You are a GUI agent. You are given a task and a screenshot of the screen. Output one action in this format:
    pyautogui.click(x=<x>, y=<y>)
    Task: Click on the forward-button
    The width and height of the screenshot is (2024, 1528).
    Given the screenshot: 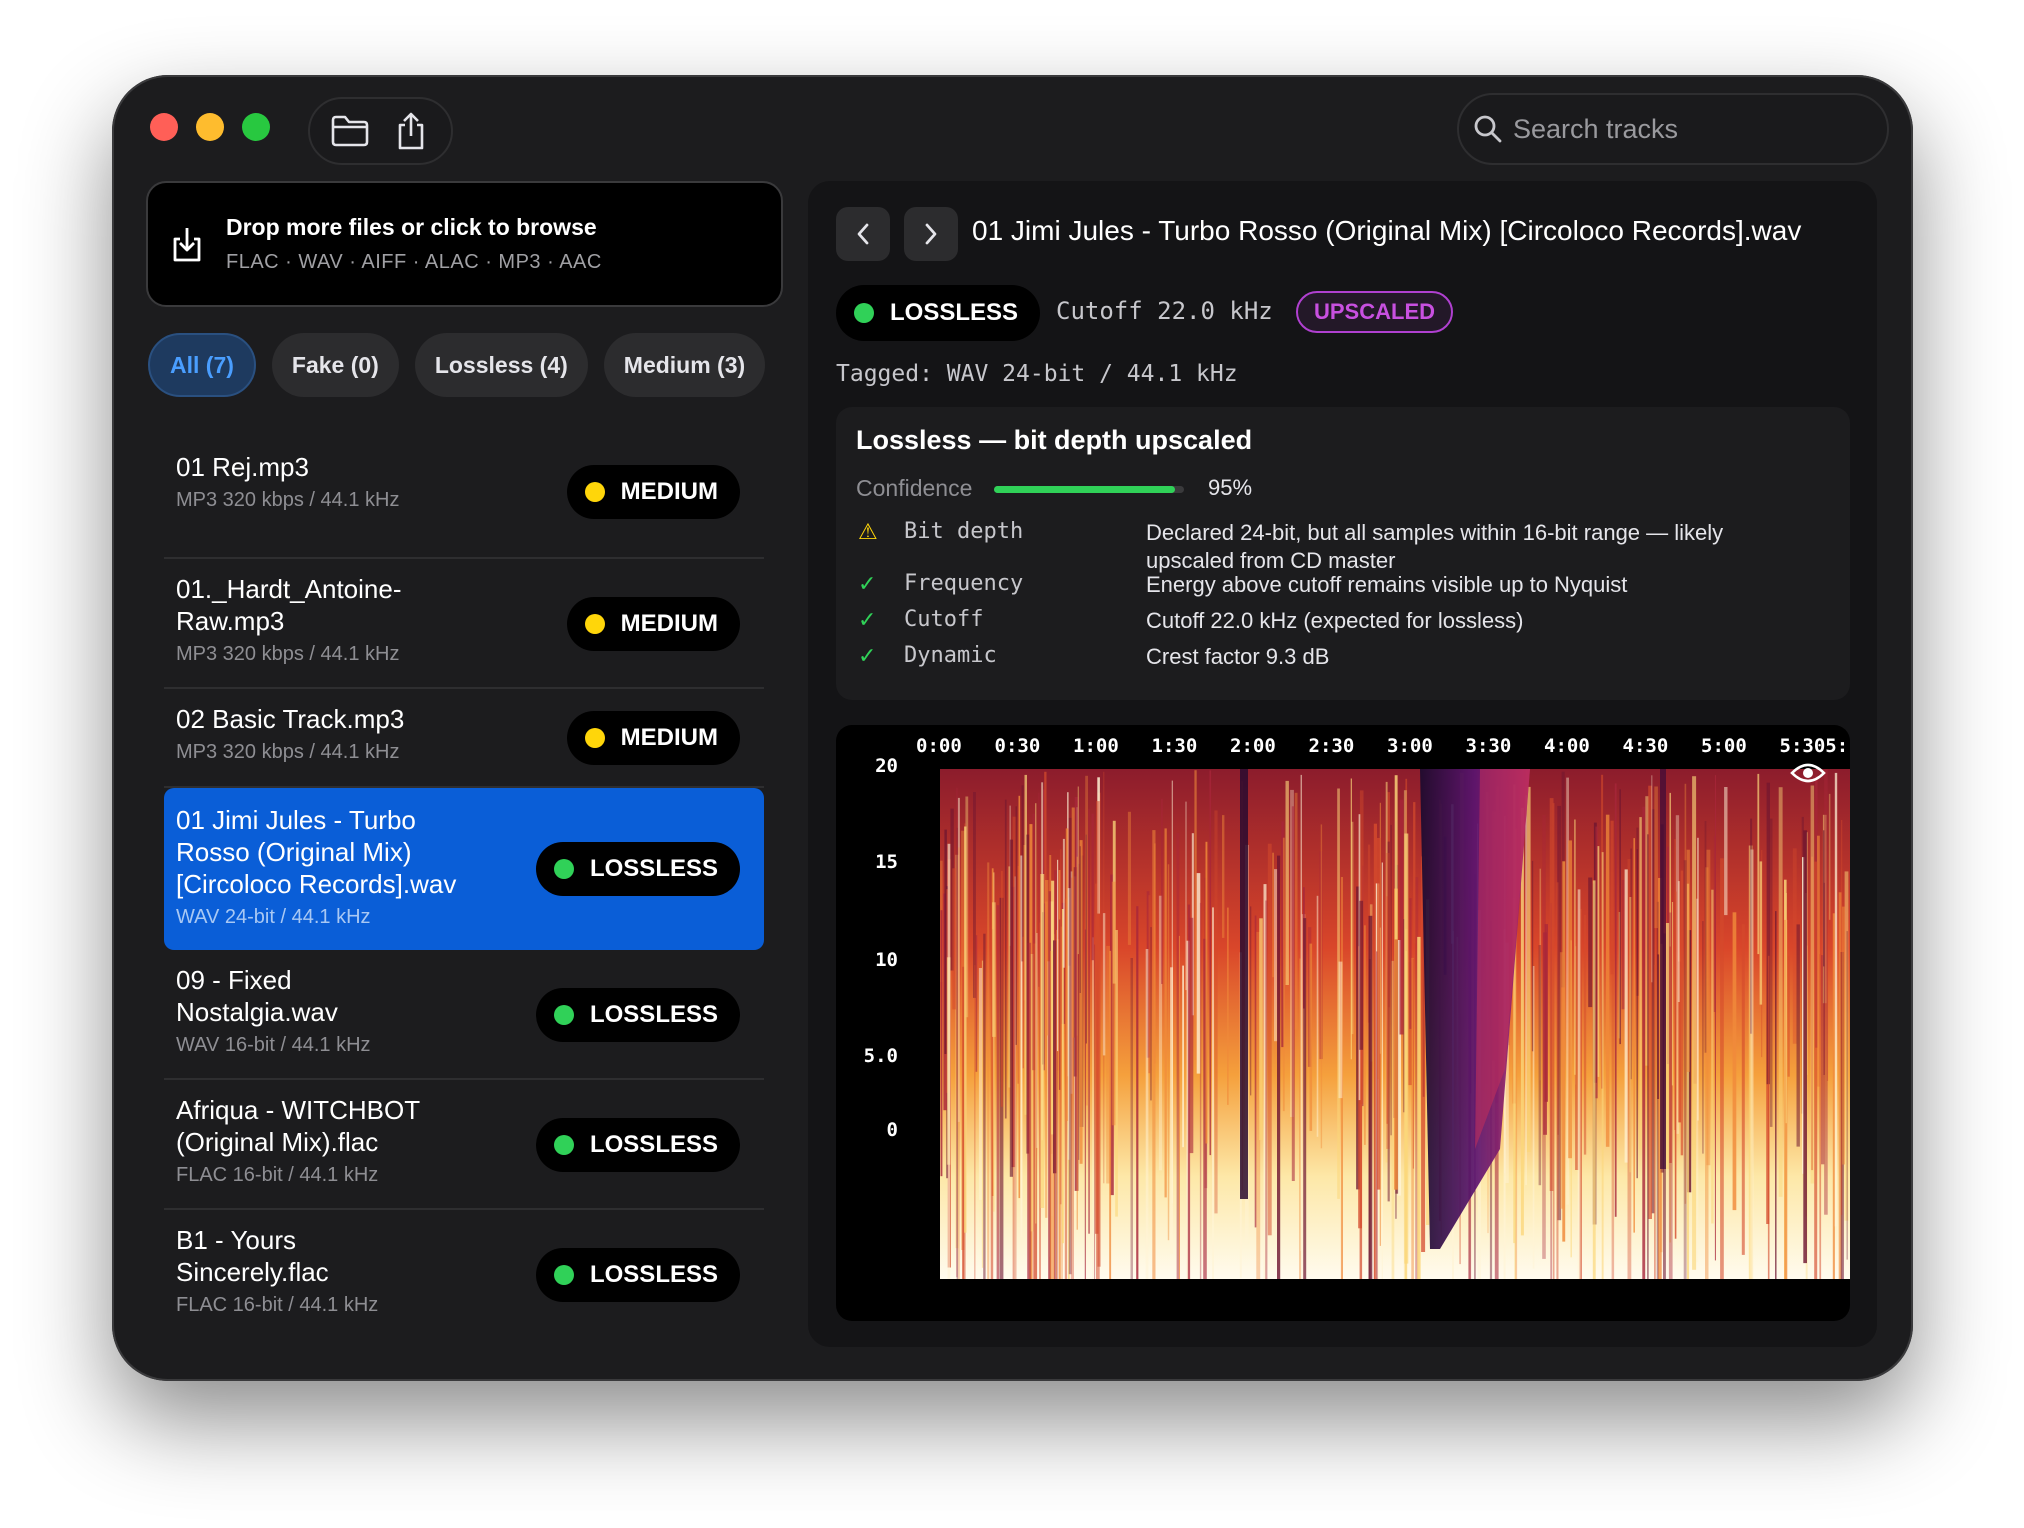 What is the action you would take?
    pyautogui.click(x=931, y=234)
    